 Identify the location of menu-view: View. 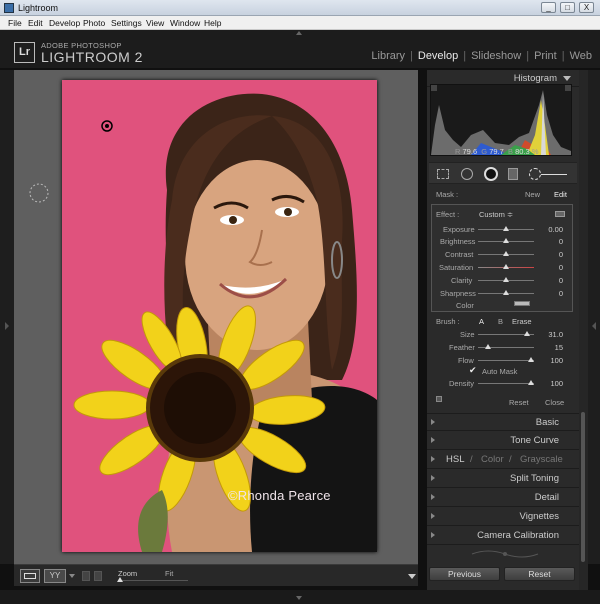
(155, 23).